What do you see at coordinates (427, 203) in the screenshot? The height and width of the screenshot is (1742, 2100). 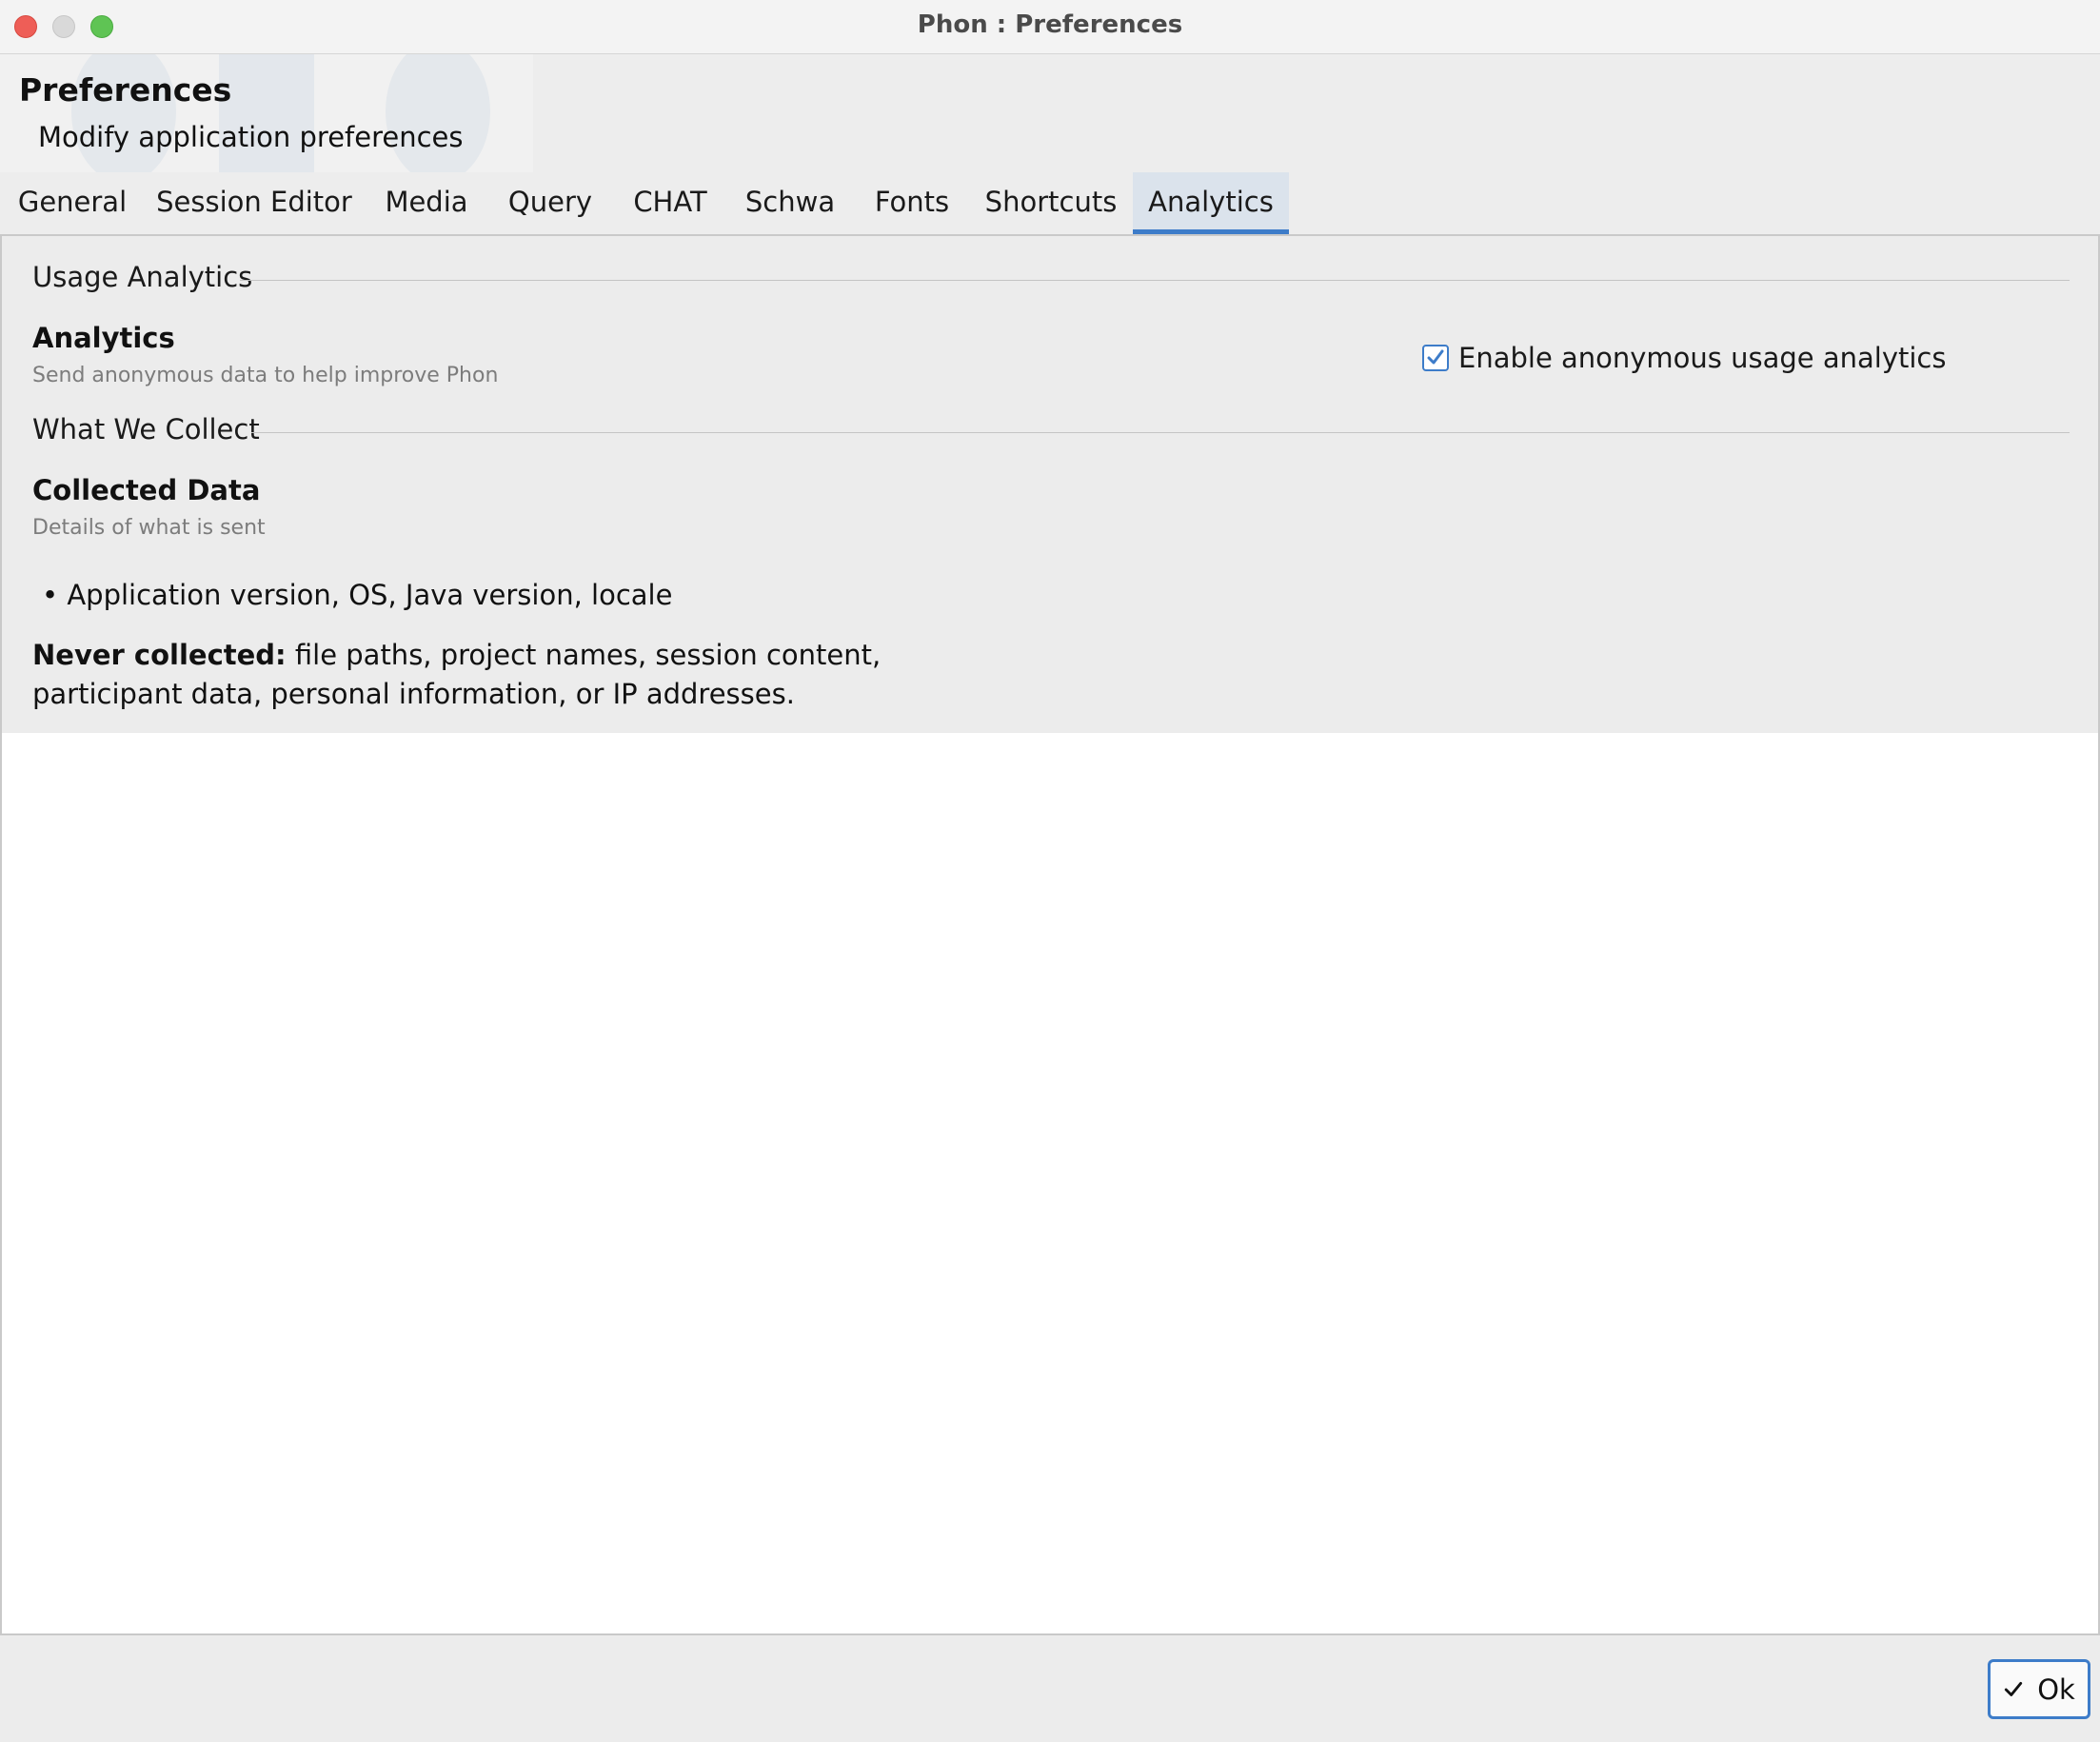 I see `tab-media: Media` at bounding box center [427, 203].